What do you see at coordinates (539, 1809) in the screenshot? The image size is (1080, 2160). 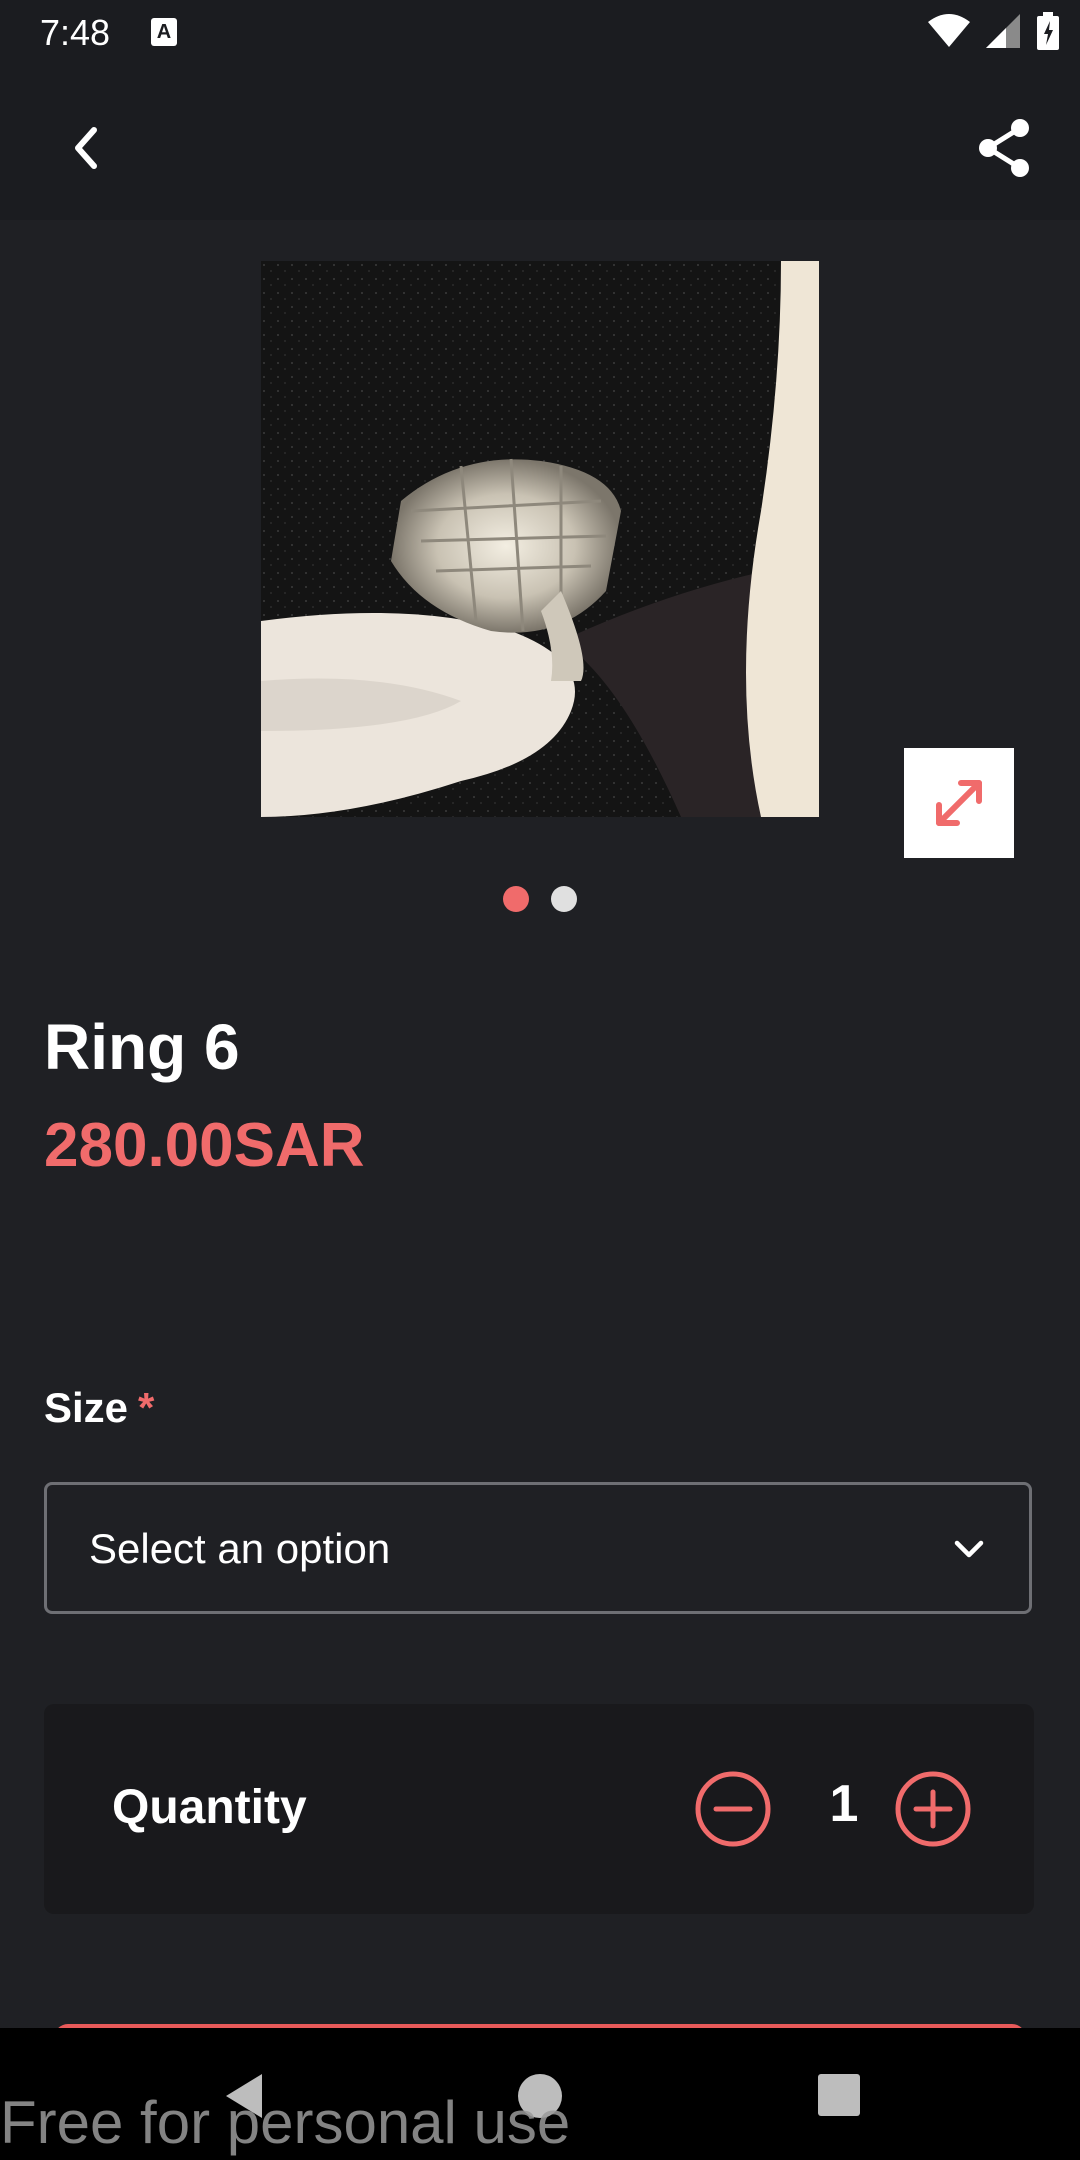 I see `quantity-card: Quantity 1` at bounding box center [539, 1809].